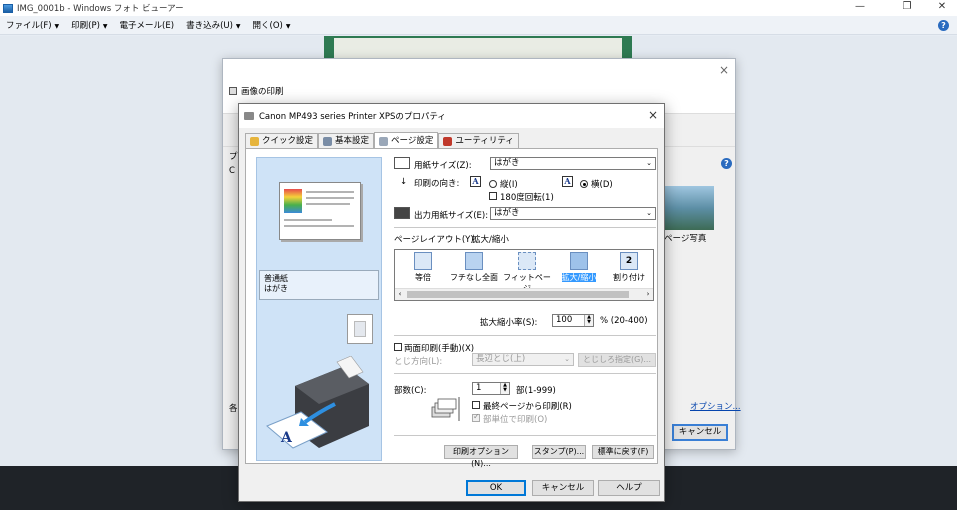 The image size is (957, 510). Describe the element at coordinates (476, 405) in the screenshot. I see `reverse-order-checkbox` at that location.